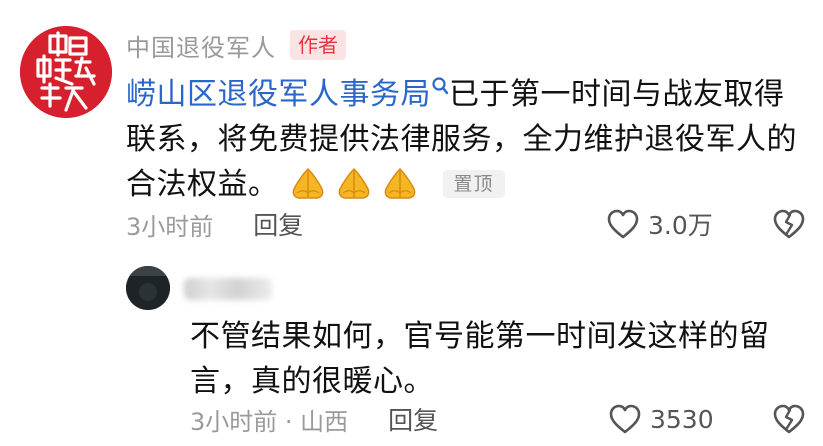  What do you see at coordinates (170, 226) in the screenshot?
I see `comment-time: 3小时前` at bounding box center [170, 226].